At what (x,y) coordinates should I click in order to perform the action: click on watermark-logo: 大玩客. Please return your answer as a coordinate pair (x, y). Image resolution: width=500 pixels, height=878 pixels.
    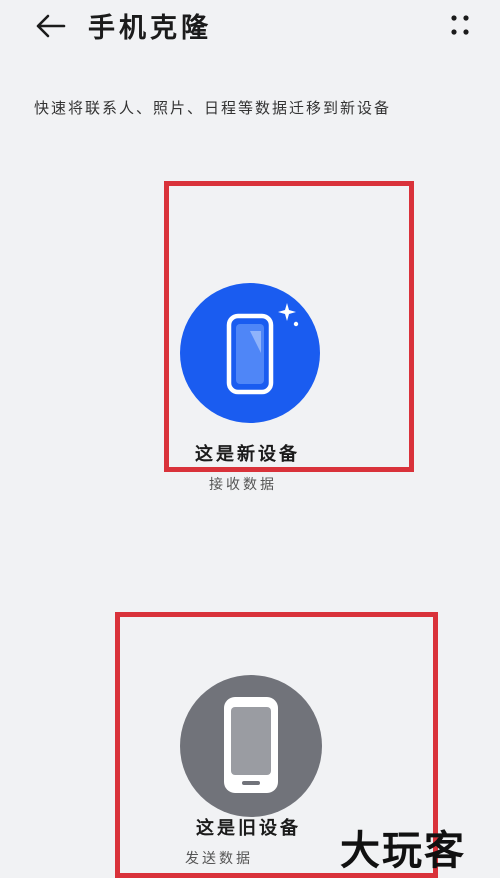
    Looking at the image, I should click on (403, 851).